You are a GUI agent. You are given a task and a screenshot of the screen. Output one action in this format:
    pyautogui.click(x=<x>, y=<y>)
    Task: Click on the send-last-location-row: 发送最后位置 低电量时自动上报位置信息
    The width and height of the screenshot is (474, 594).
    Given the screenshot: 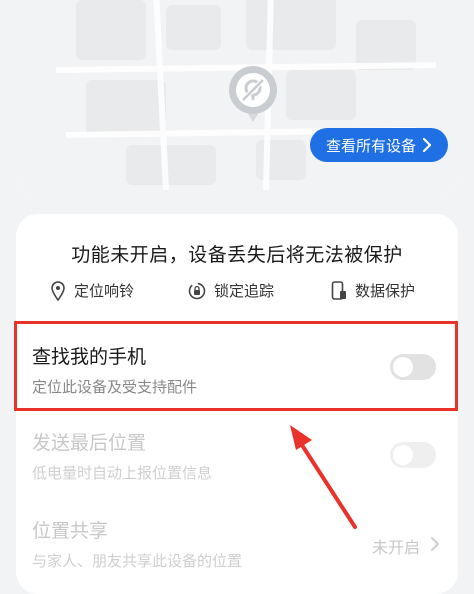 What is the action you would take?
    pyautogui.click(x=237, y=463)
    